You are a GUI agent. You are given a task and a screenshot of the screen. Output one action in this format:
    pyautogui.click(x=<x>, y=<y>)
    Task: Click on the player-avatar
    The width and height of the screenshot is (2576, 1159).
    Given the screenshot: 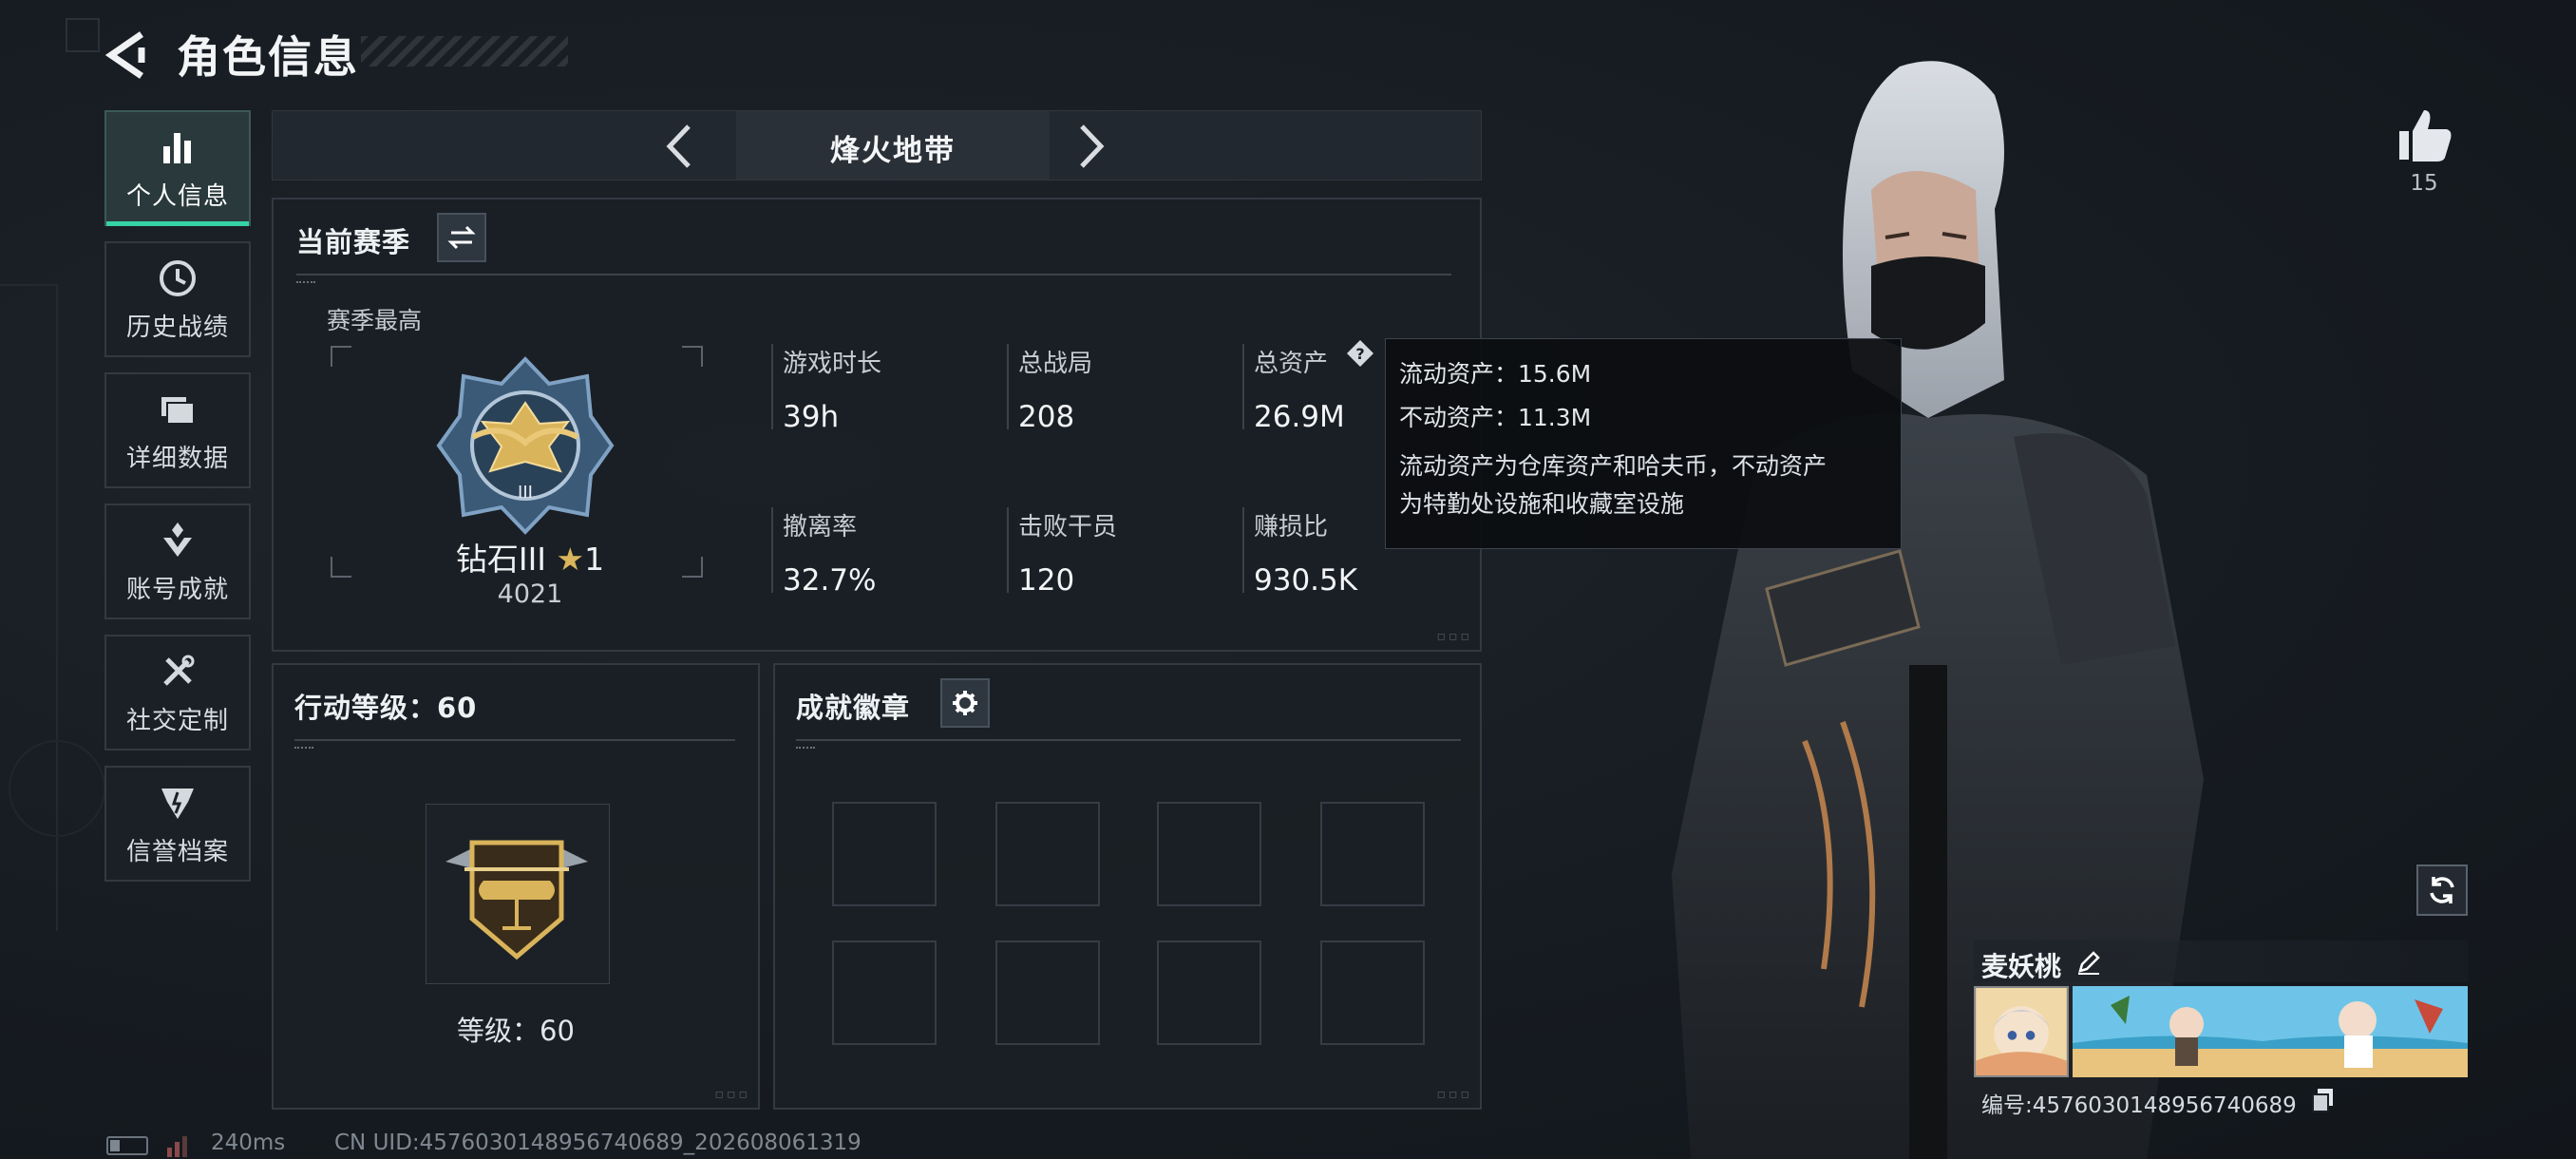 What is the action you would take?
    pyautogui.click(x=2021, y=1031)
    